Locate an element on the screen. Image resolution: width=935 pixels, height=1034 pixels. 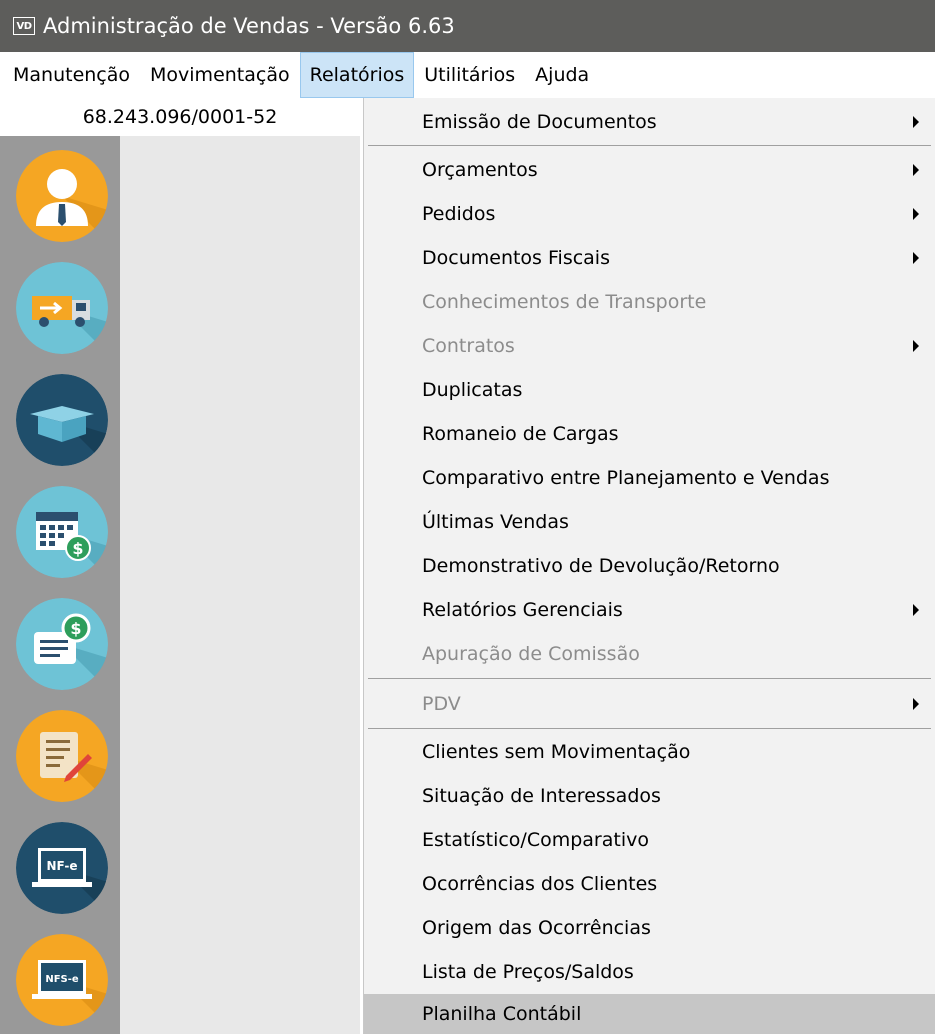
box-icon is located at coordinates (62, 420).